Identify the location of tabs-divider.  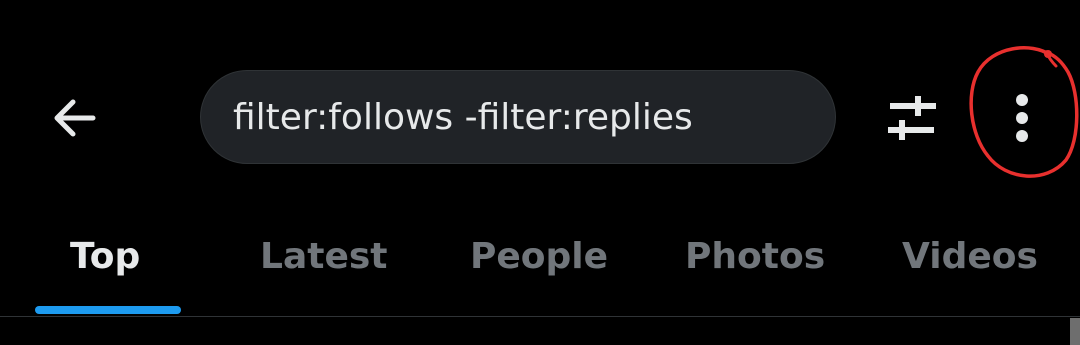
(540, 316).